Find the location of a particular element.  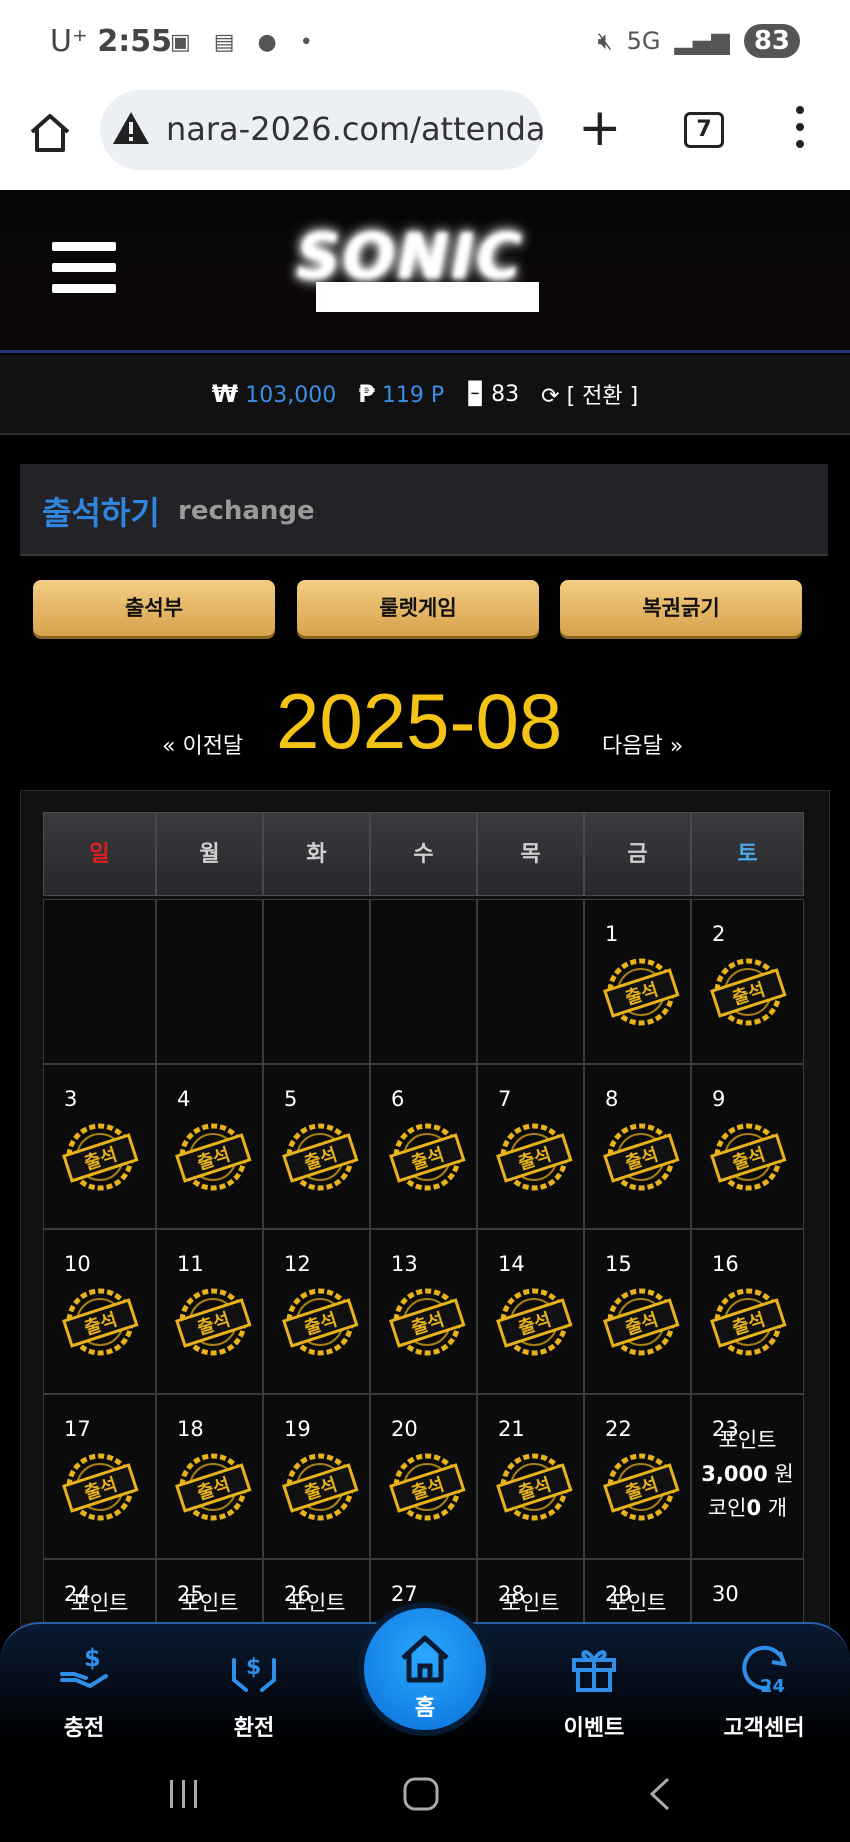

calendar-day-12: 12 출석 is located at coordinates (316, 1311).